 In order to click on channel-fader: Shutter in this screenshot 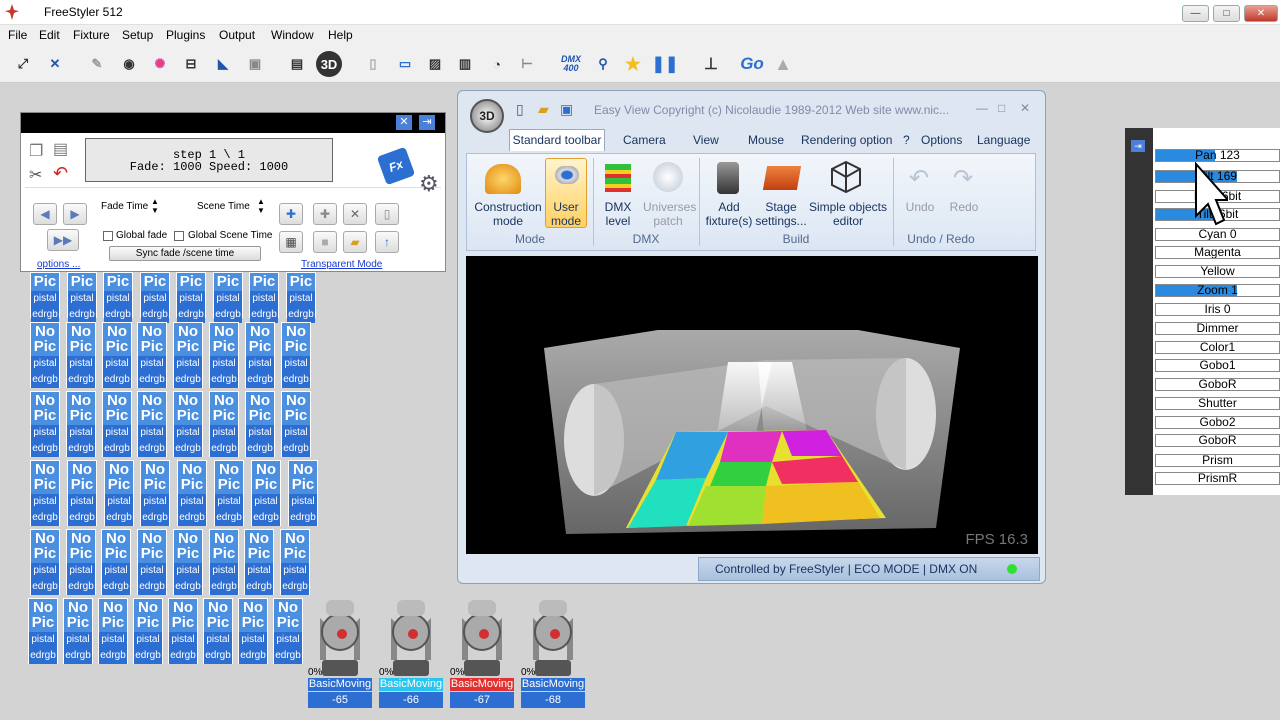, I will do `click(1217, 403)`.